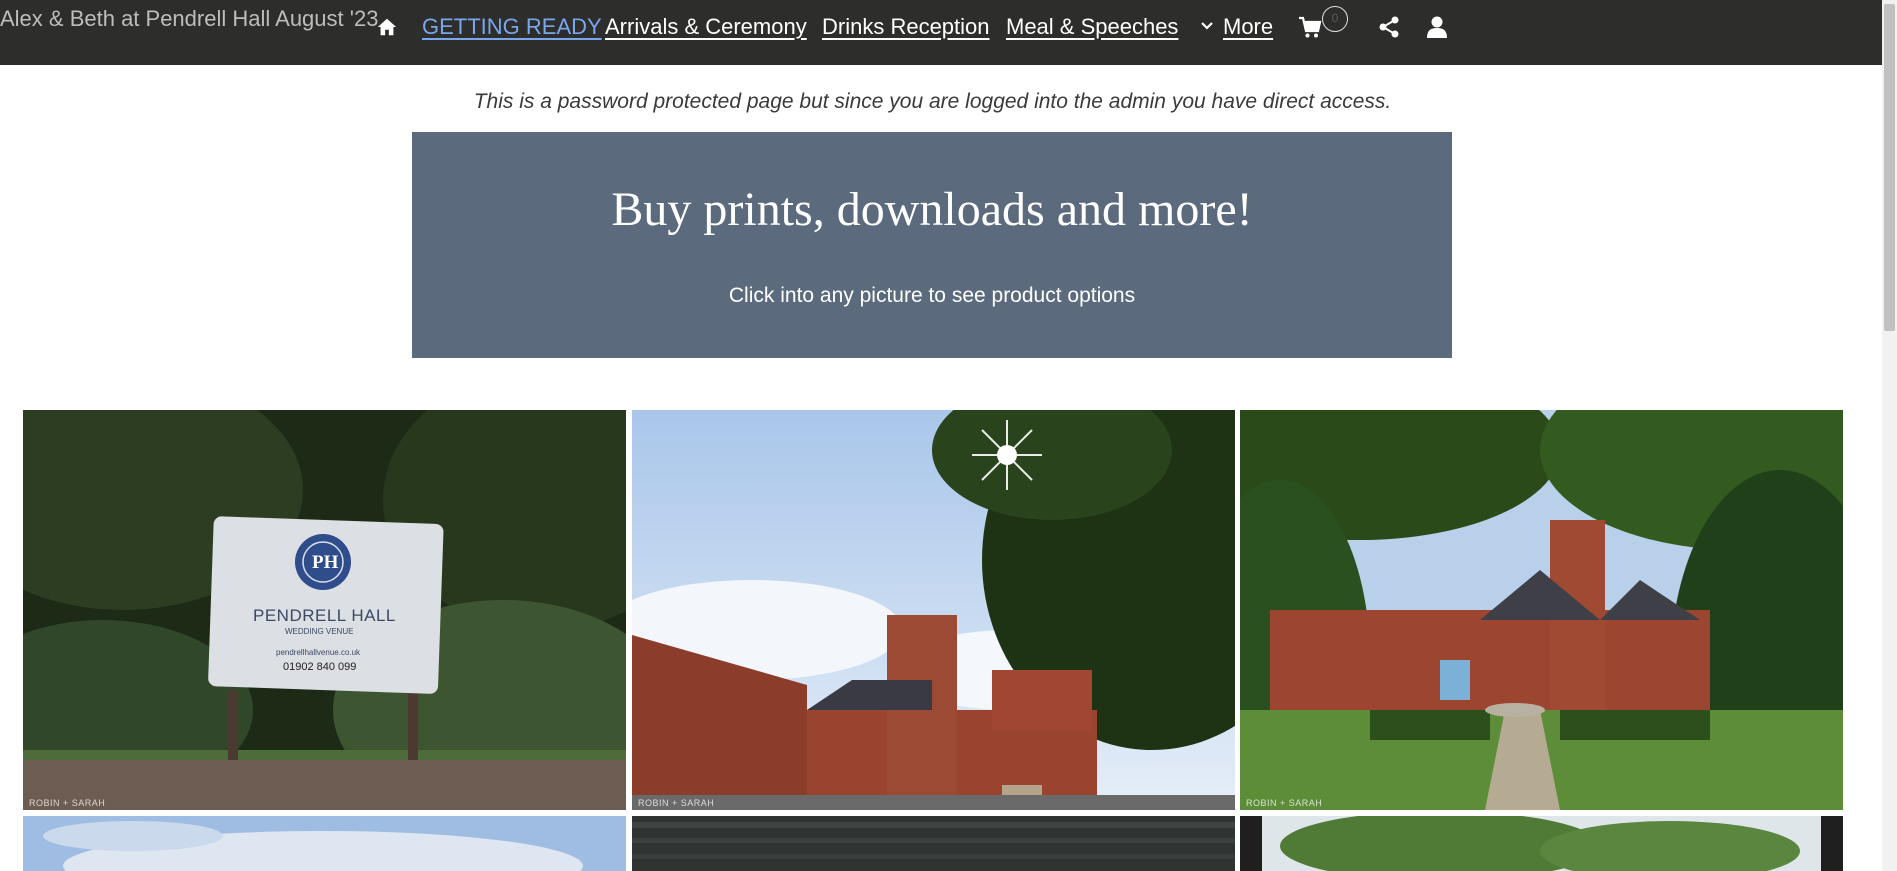 Image resolution: width=1897 pixels, height=871 pixels. I want to click on cart-icon, so click(1310, 27).